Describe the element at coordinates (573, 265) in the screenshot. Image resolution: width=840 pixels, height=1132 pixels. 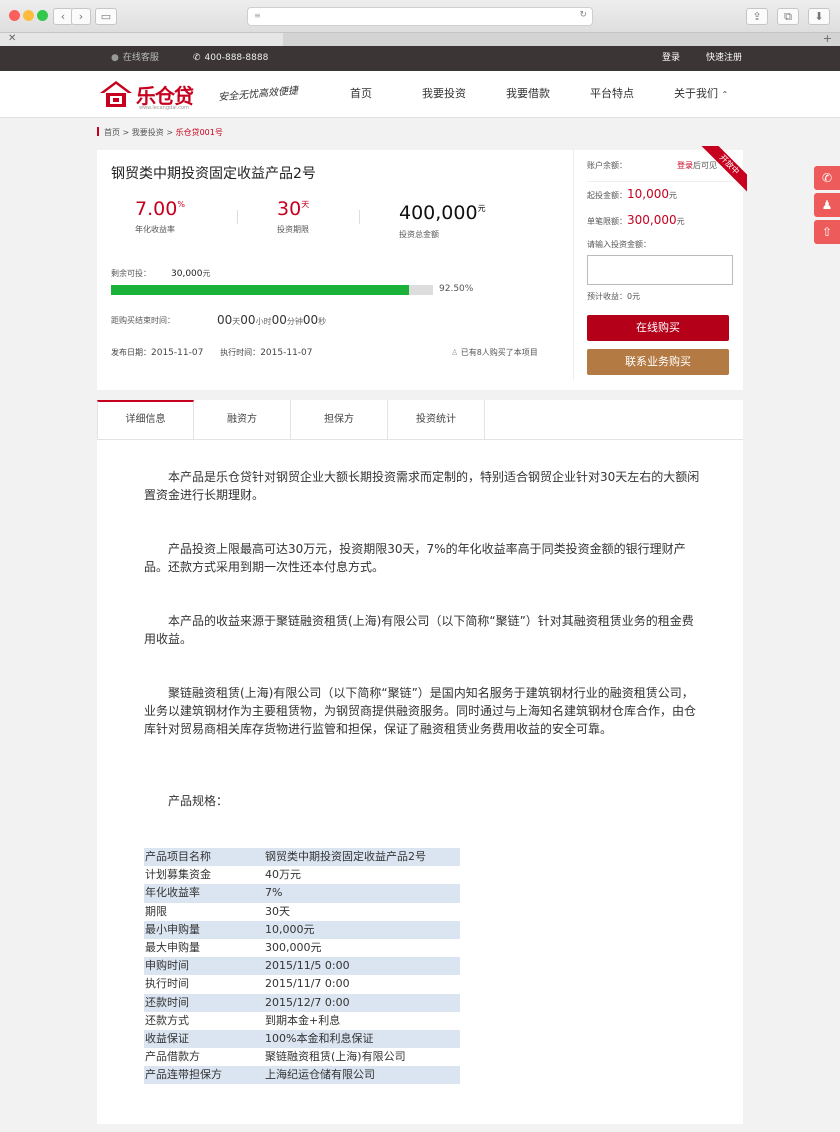
I see `card-divider` at that location.